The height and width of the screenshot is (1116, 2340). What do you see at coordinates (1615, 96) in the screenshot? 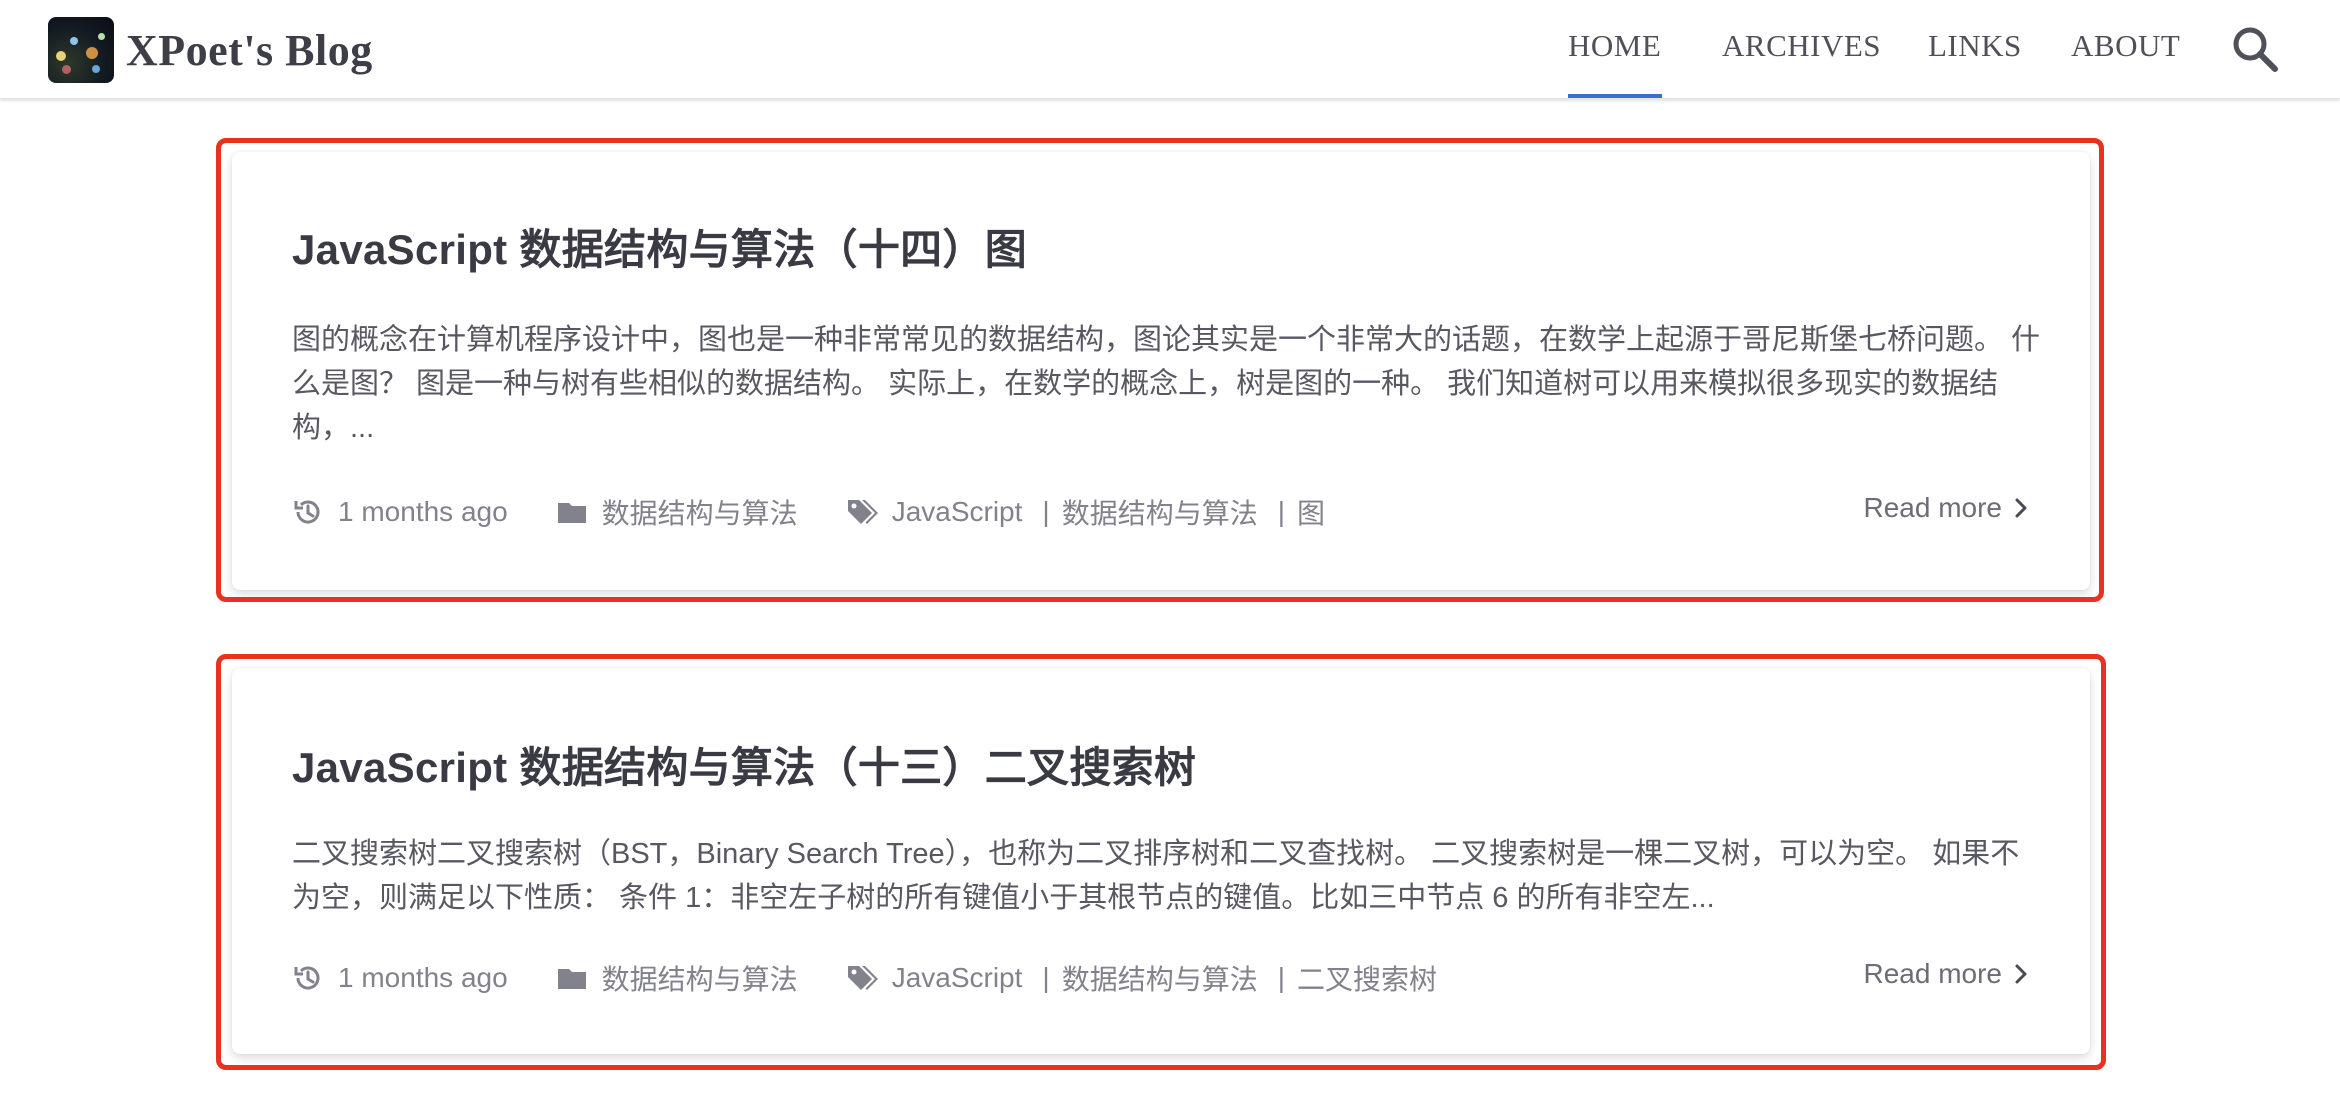
I see `nav-active-indicator` at bounding box center [1615, 96].